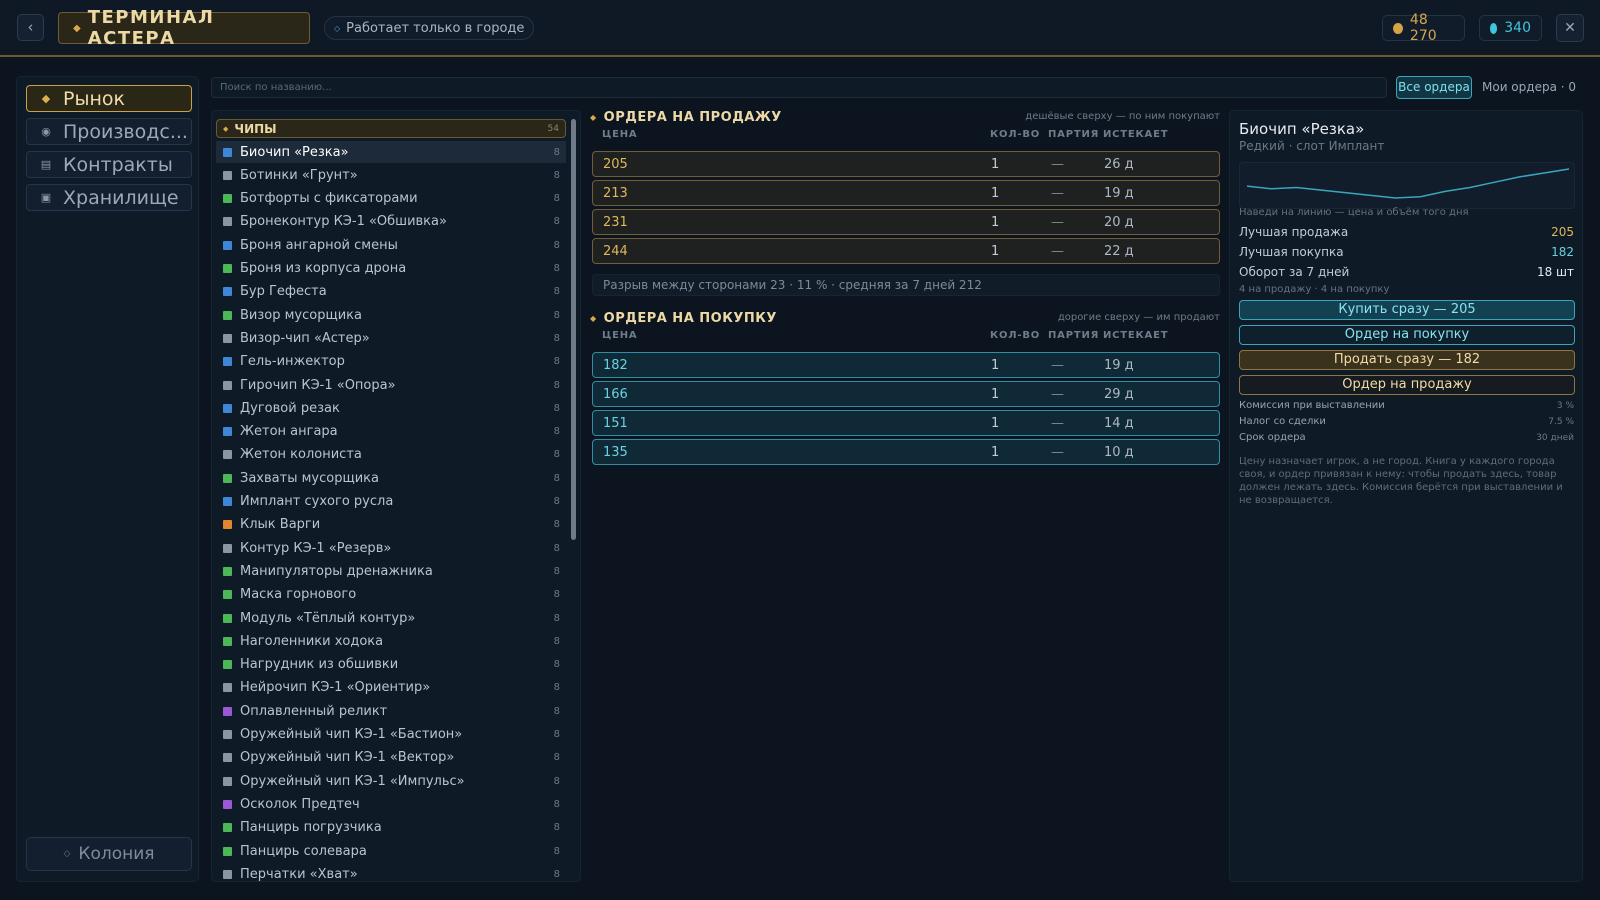  Describe the element at coordinates (391, 828) in the screenshot. I see `list-item: Панцирь погрузчика 8` at that location.